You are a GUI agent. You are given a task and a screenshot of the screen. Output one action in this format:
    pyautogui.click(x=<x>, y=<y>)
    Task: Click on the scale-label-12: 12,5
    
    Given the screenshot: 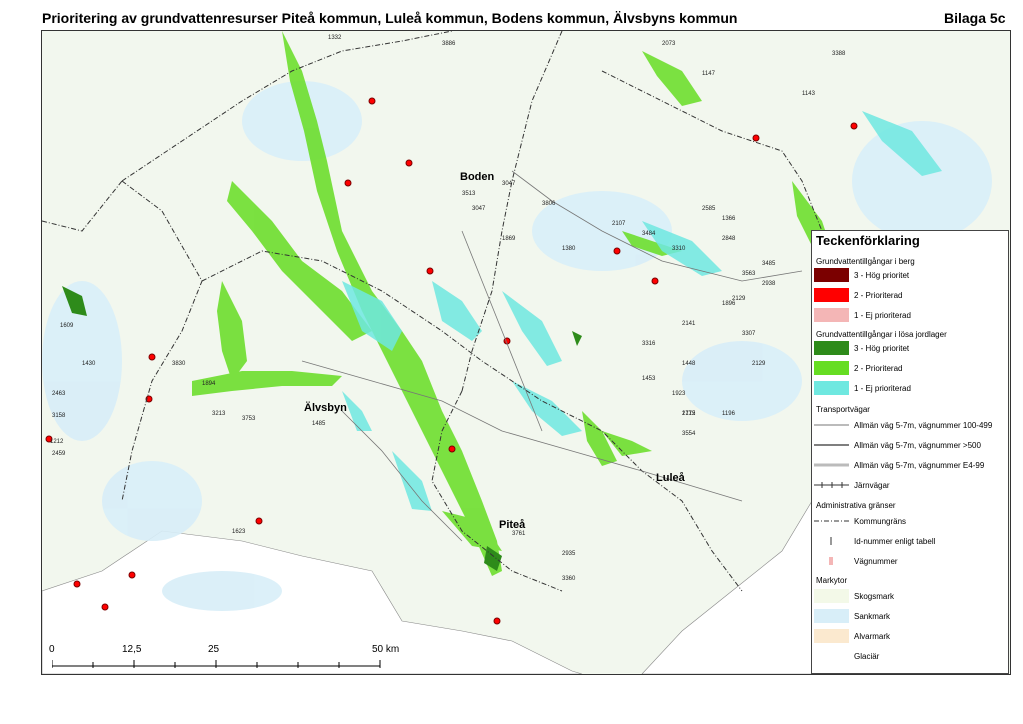 What is the action you would take?
    pyautogui.click(x=132, y=649)
    